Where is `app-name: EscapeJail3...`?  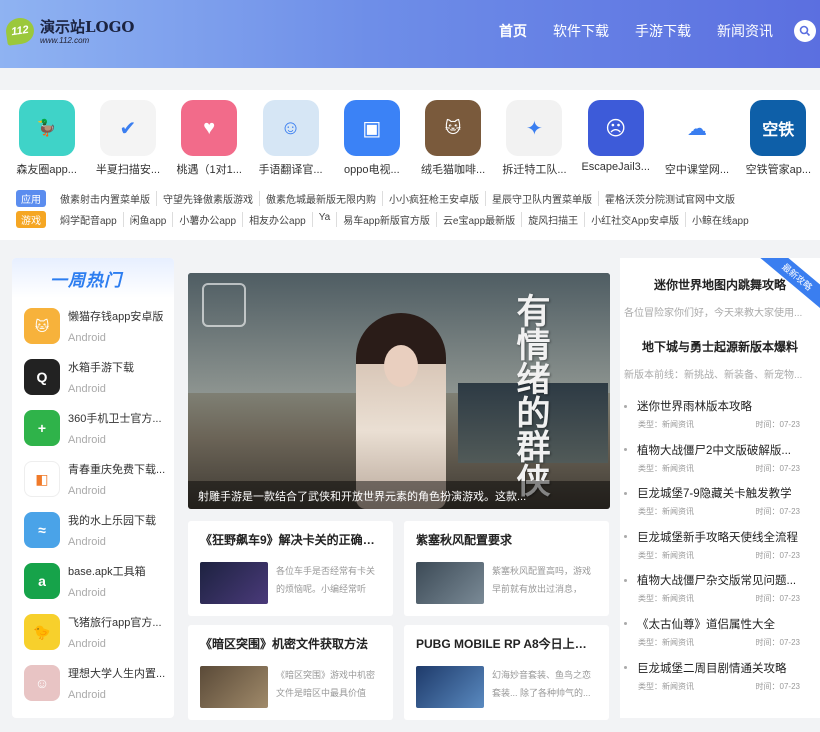 app-name: EscapeJail3... is located at coordinates (616, 167).